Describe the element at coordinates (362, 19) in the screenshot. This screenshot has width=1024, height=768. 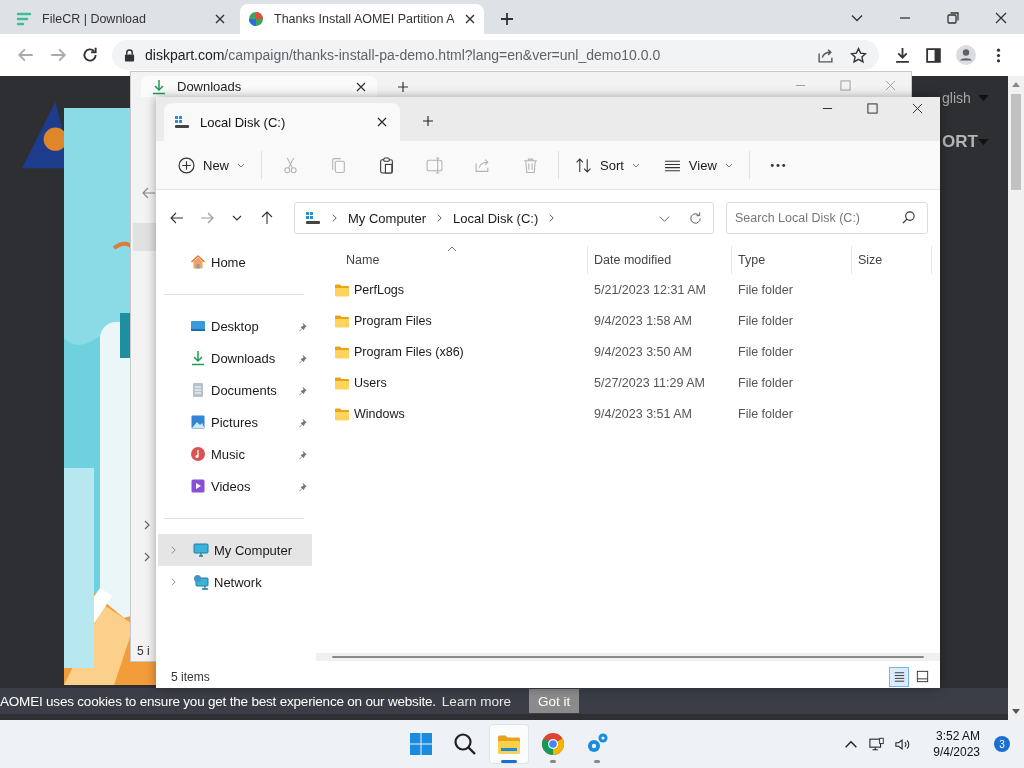
I see `browser-tab: Thanks Install AOMEI Partition A` at that location.